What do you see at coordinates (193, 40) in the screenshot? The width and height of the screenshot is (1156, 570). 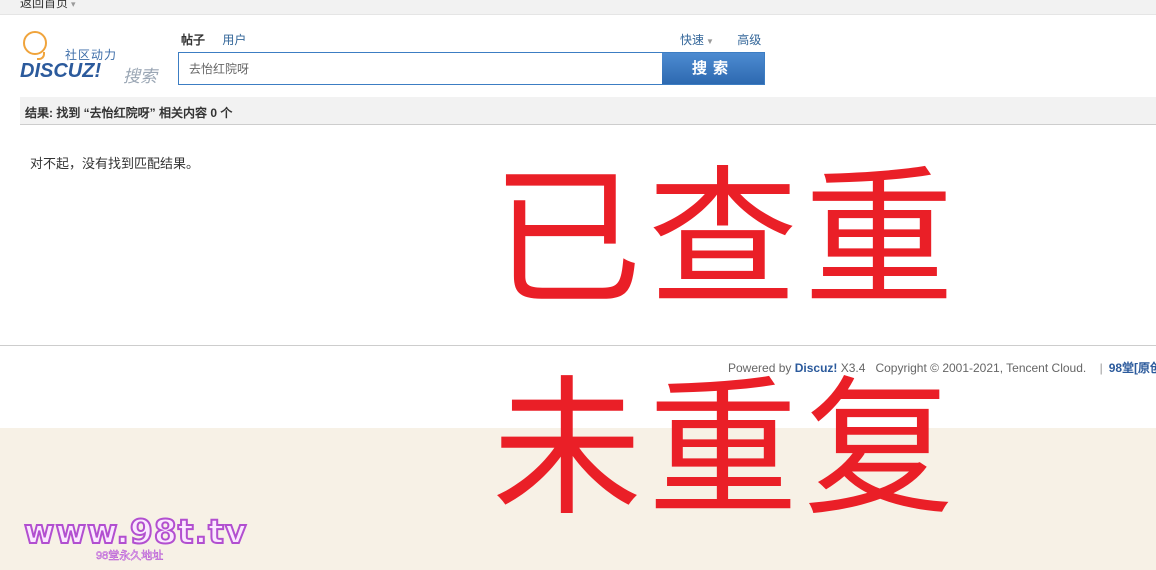 I see `tab-posts: 帖子` at bounding box center [193, 40].